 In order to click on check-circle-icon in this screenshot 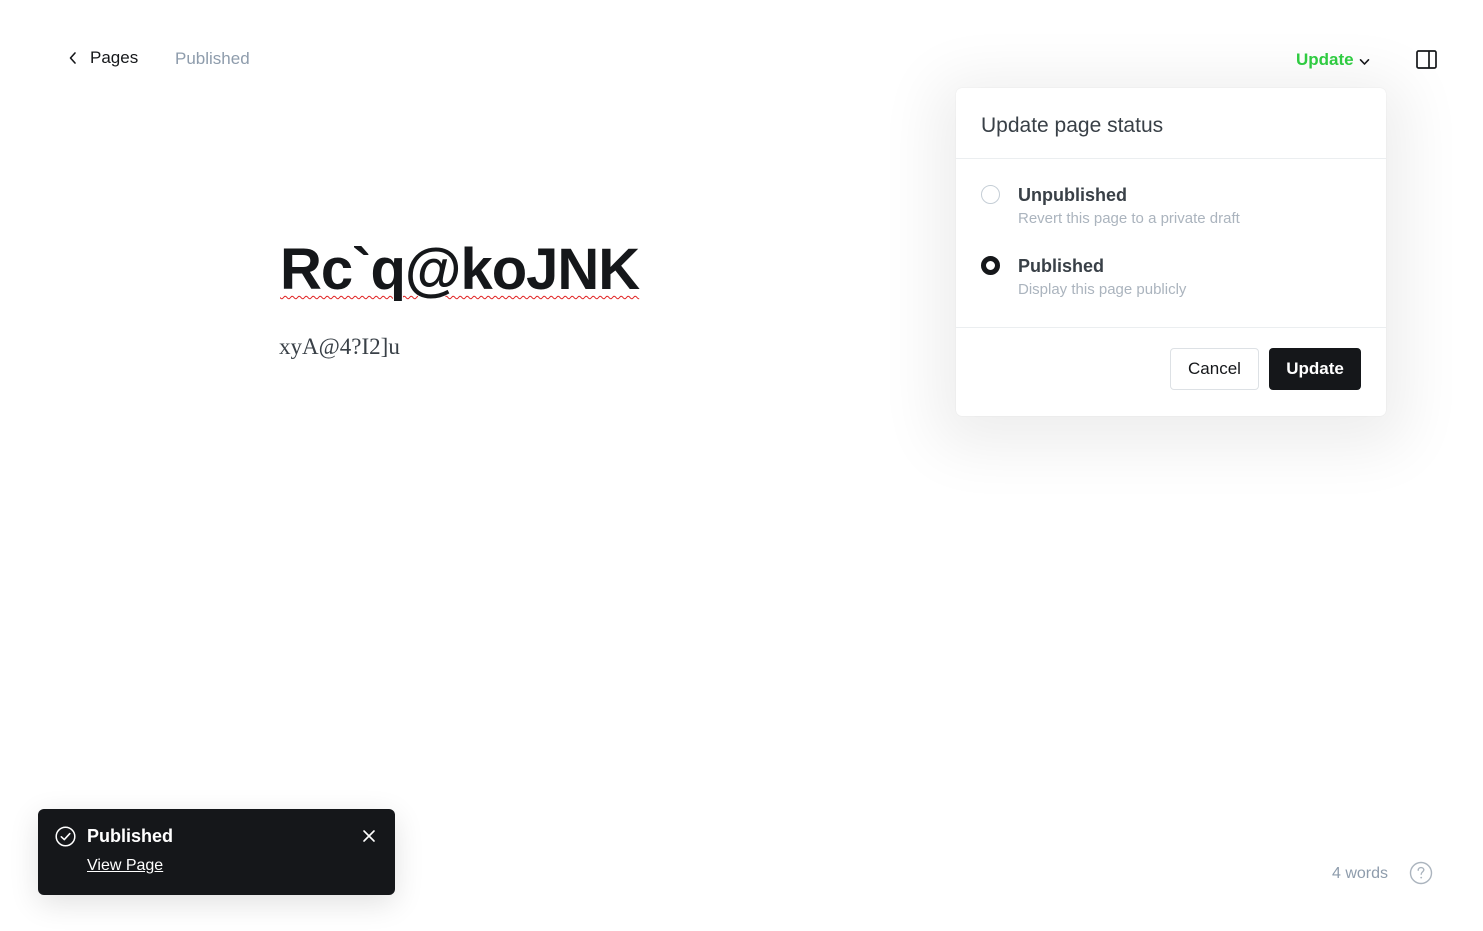, I will do `click(65, 836)`.